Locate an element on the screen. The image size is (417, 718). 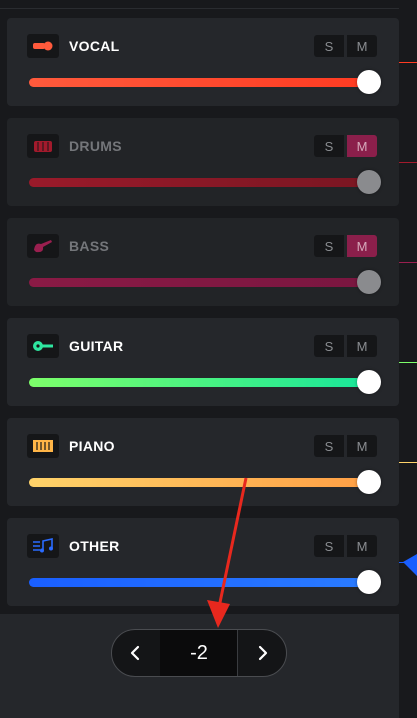
track-vocal: VOCAL S M is located at coordinates (203, 62).